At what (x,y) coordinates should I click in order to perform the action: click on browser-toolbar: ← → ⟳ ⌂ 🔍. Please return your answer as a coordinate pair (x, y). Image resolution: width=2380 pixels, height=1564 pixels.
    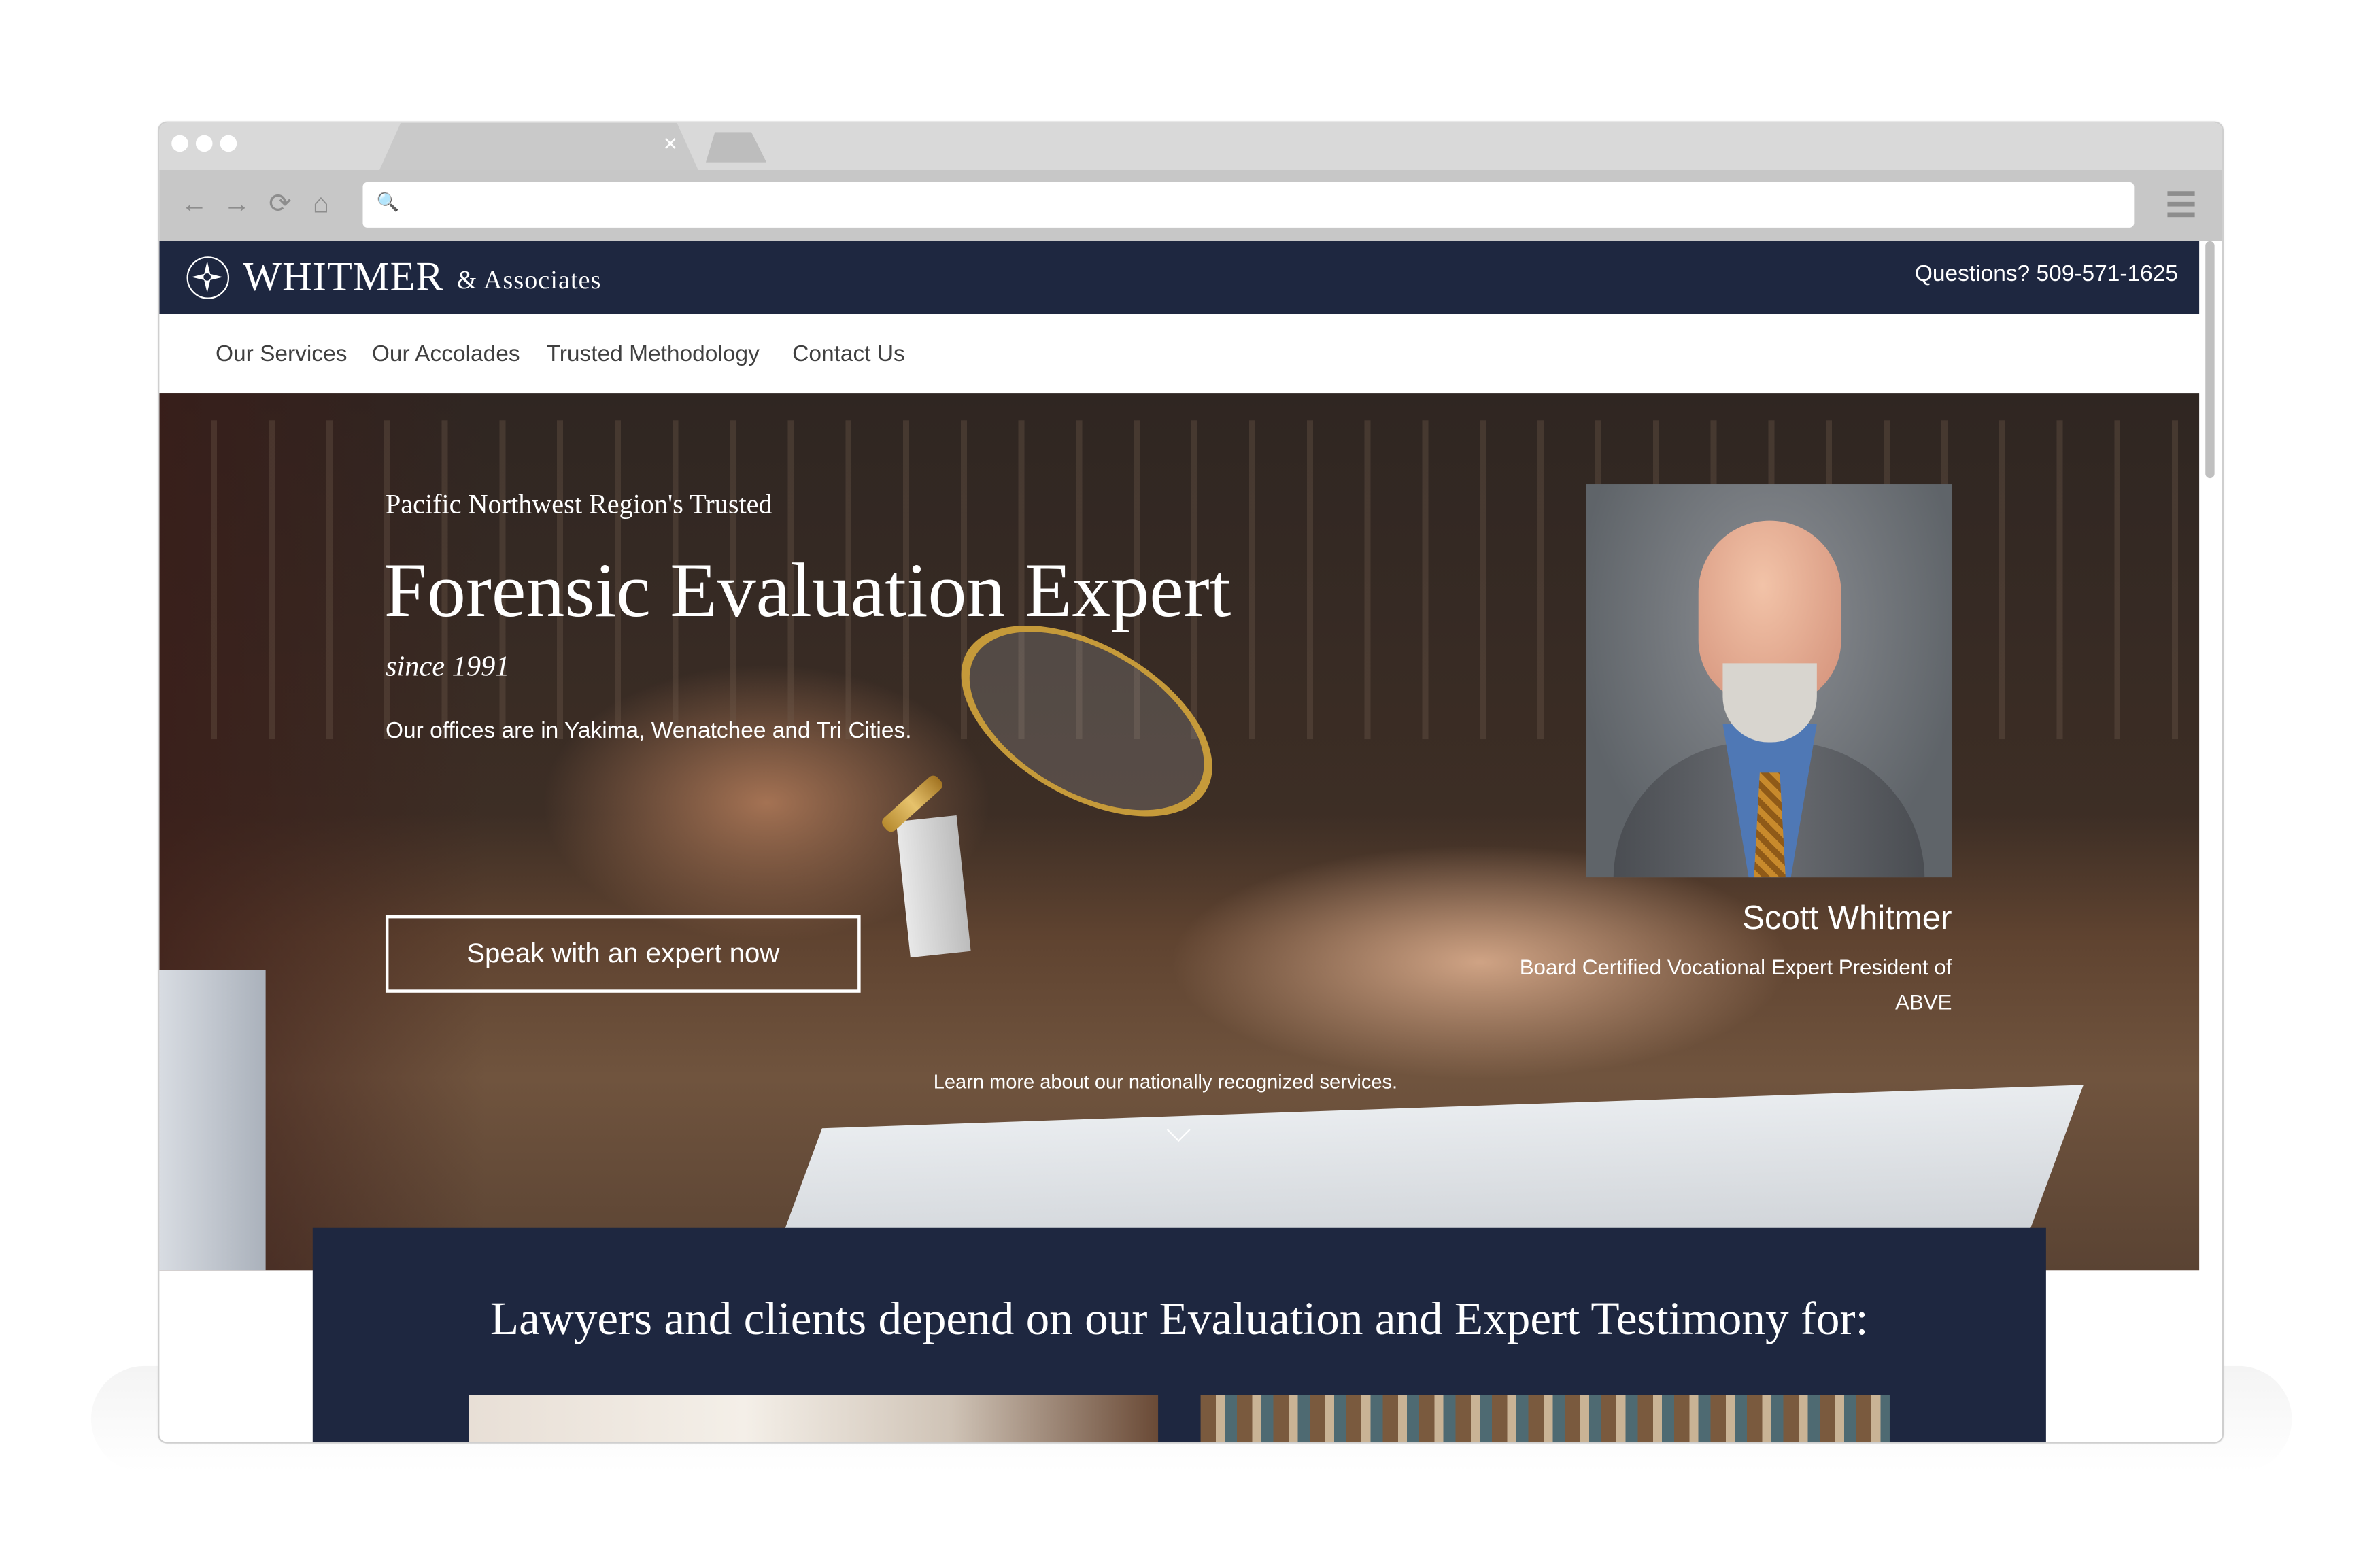
    Looking at the image, I should click on (1190, 205).